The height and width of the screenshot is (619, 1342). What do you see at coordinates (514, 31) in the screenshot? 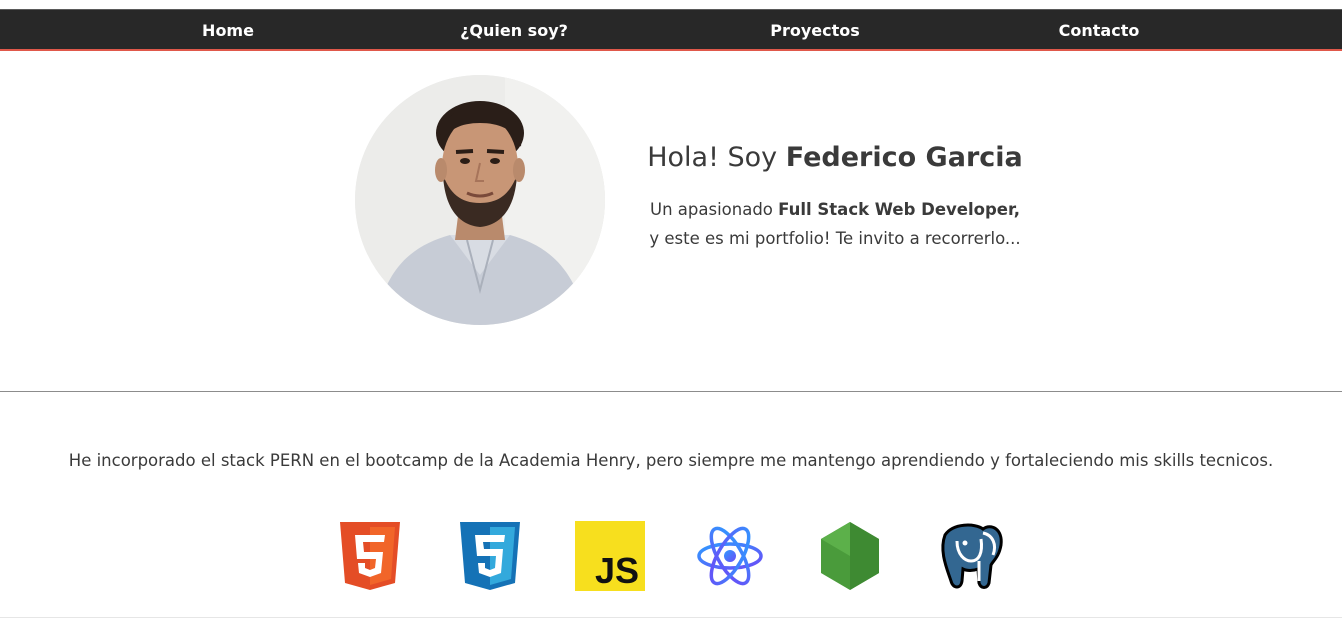
I see `nav-about: ¿Quien soy?` at bounding box center [514, 31].